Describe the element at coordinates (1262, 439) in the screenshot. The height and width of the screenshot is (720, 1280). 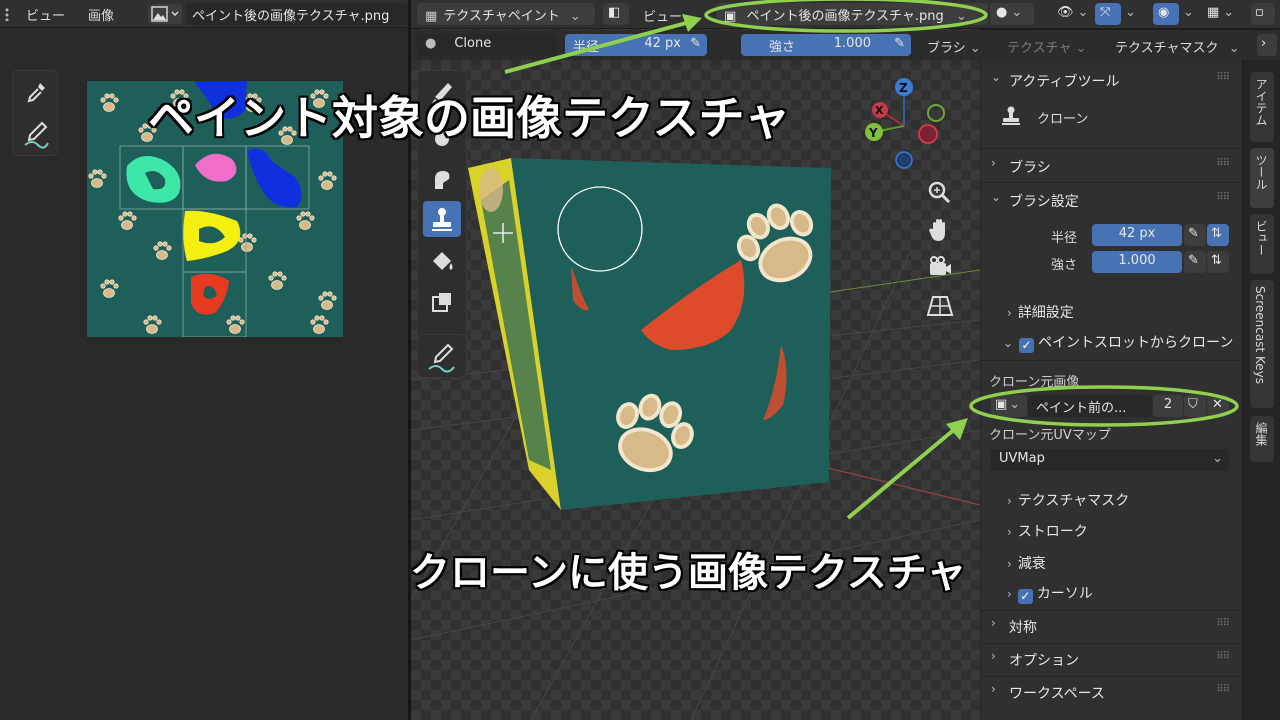
I see `tab-edit: 編集` at that location.